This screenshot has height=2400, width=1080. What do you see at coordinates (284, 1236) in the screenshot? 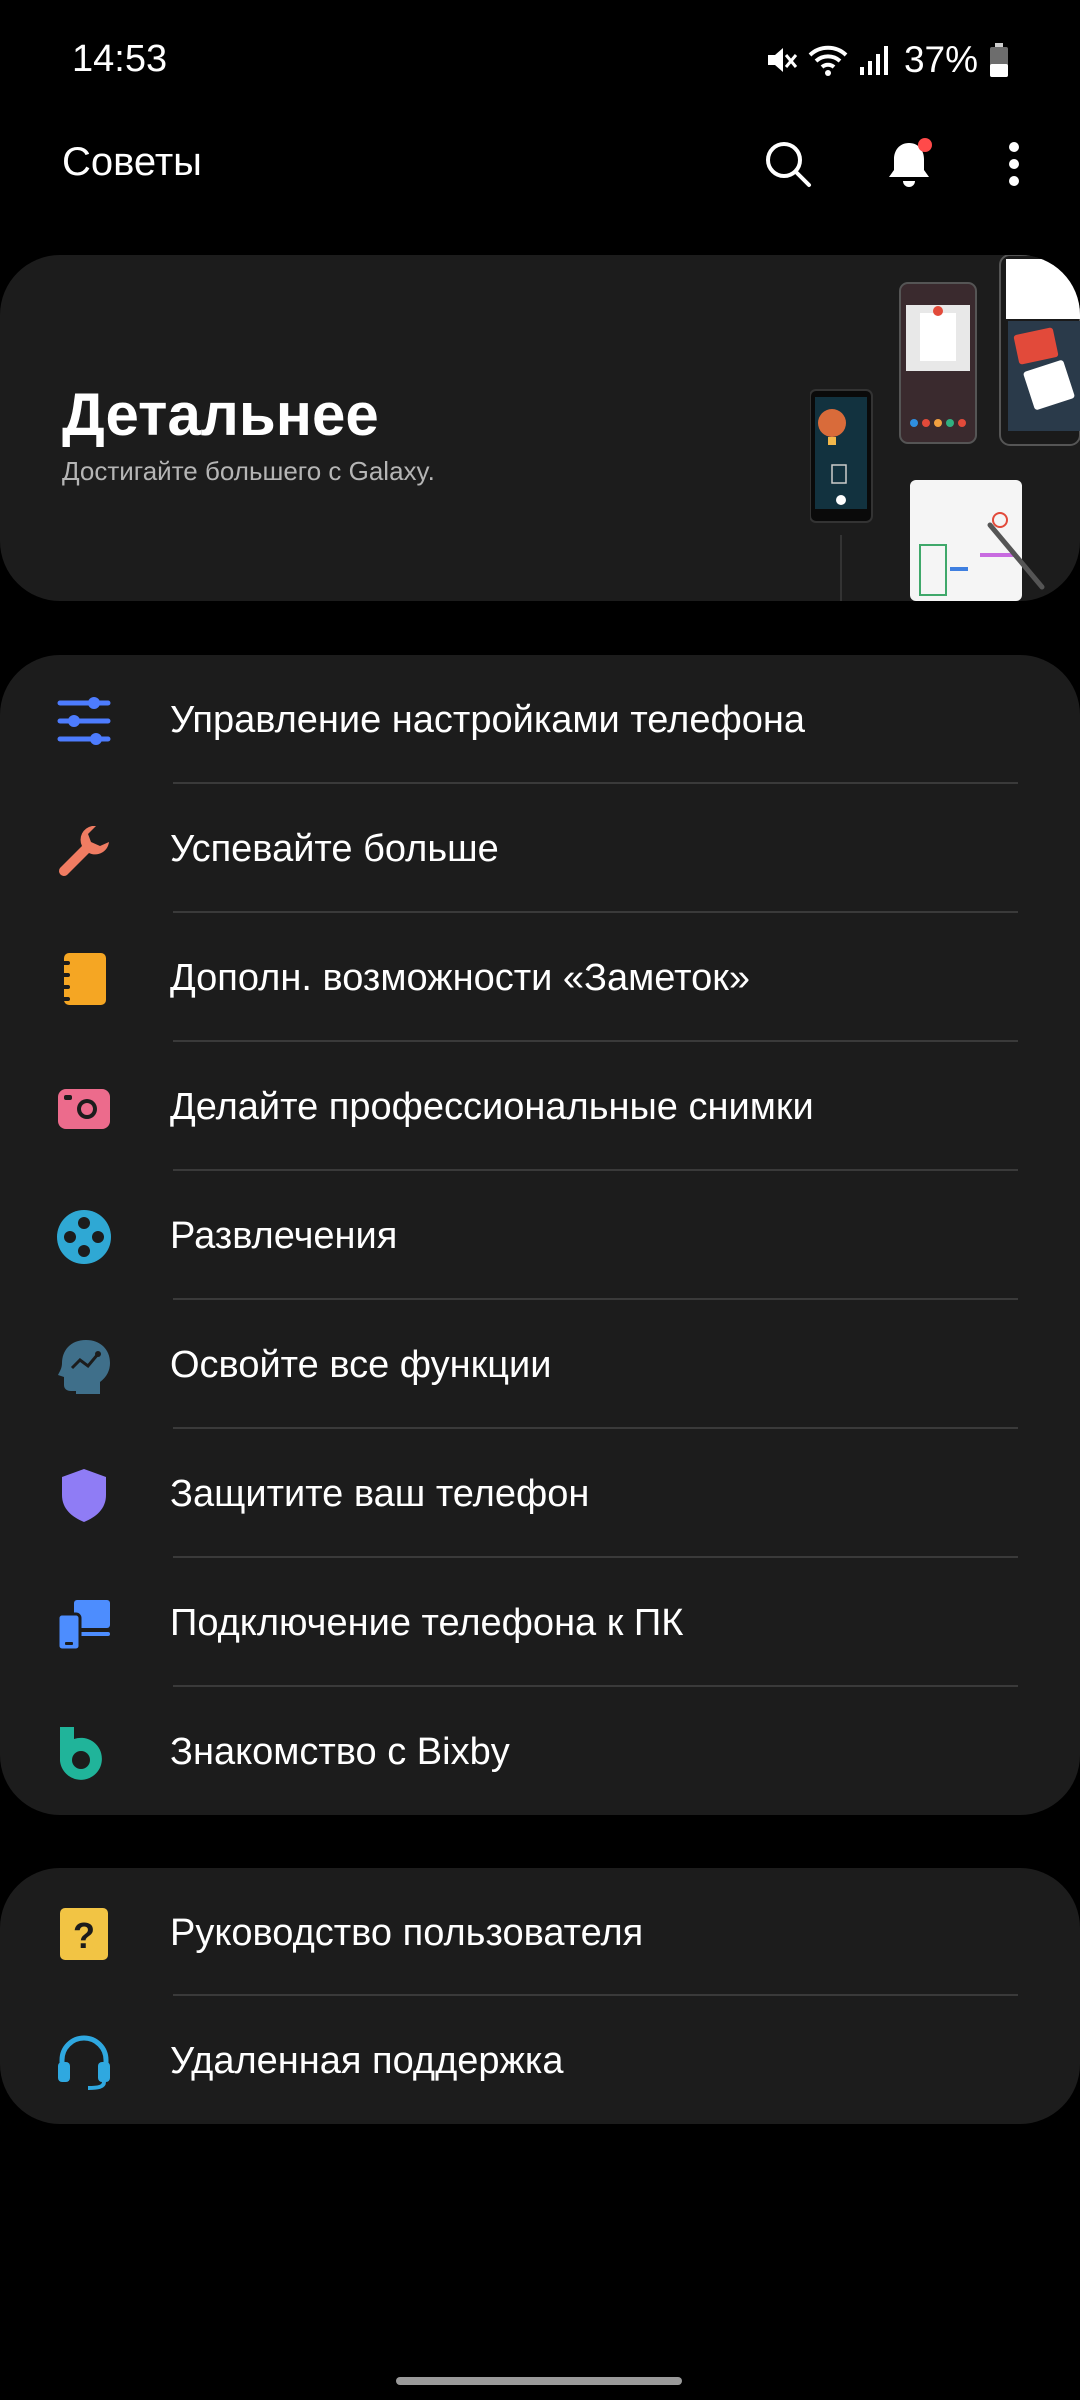
I see `menu-item-label: Развлечения` at bounding box center [284, 1236].